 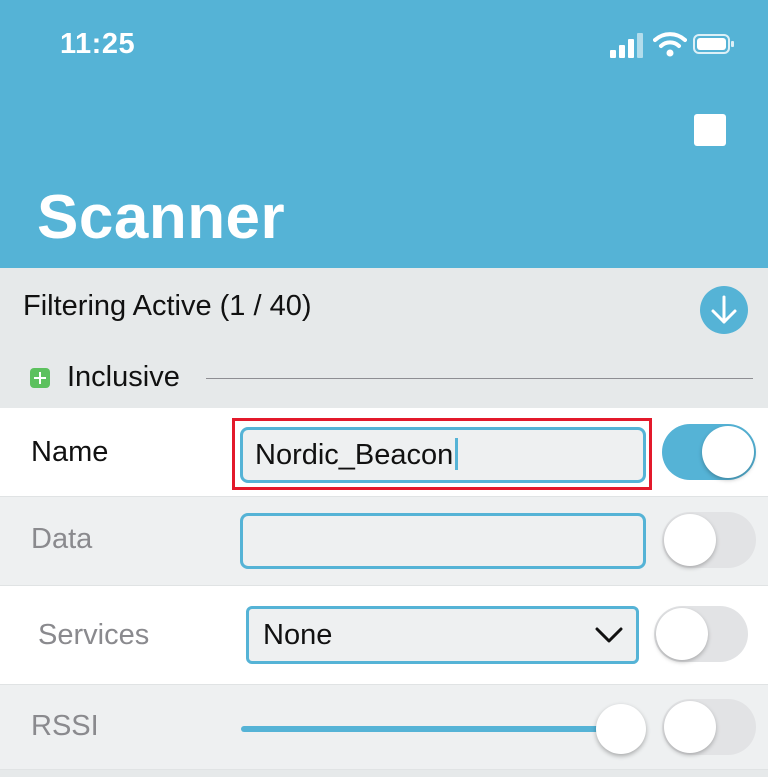 I want to click on filter-status-label: Filtering Active (1 / 40), so click(x=167, y=306).